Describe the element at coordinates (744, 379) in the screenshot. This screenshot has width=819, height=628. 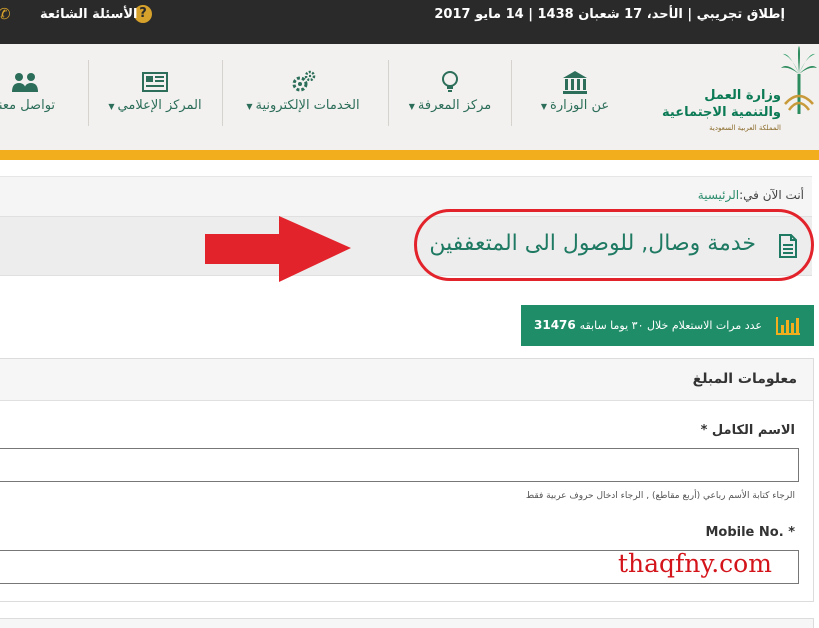
I see `section-title: معلومات المبلغ` at that location.